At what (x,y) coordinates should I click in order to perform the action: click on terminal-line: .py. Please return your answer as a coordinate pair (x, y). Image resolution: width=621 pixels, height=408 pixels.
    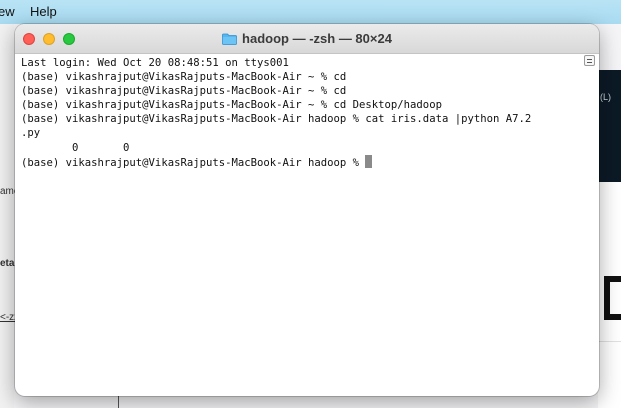
    Looking at the image, I should click on (303, 133).